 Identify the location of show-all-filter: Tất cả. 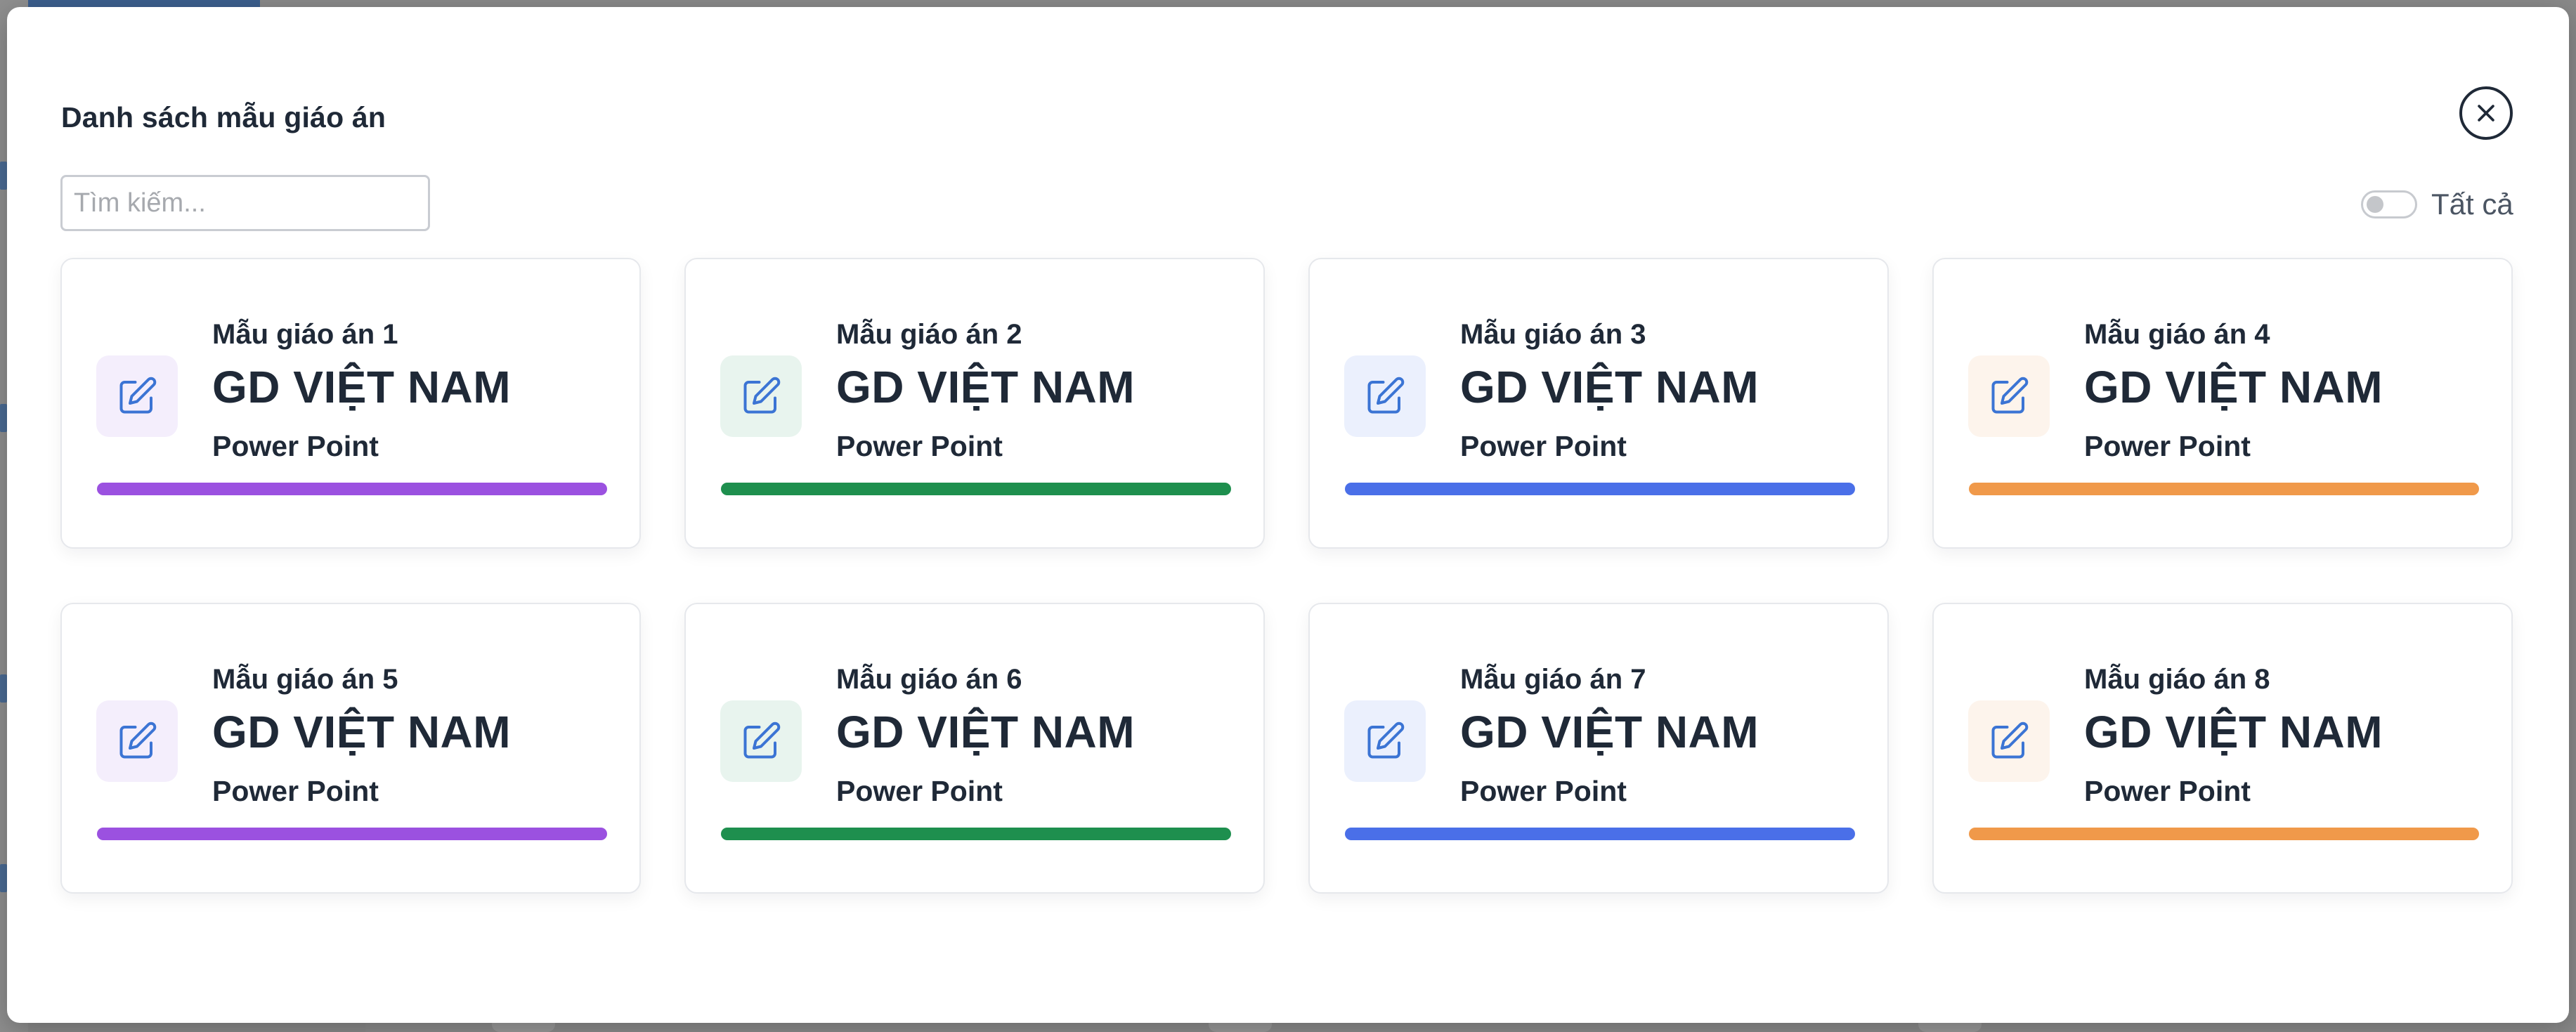
(2437, 204).